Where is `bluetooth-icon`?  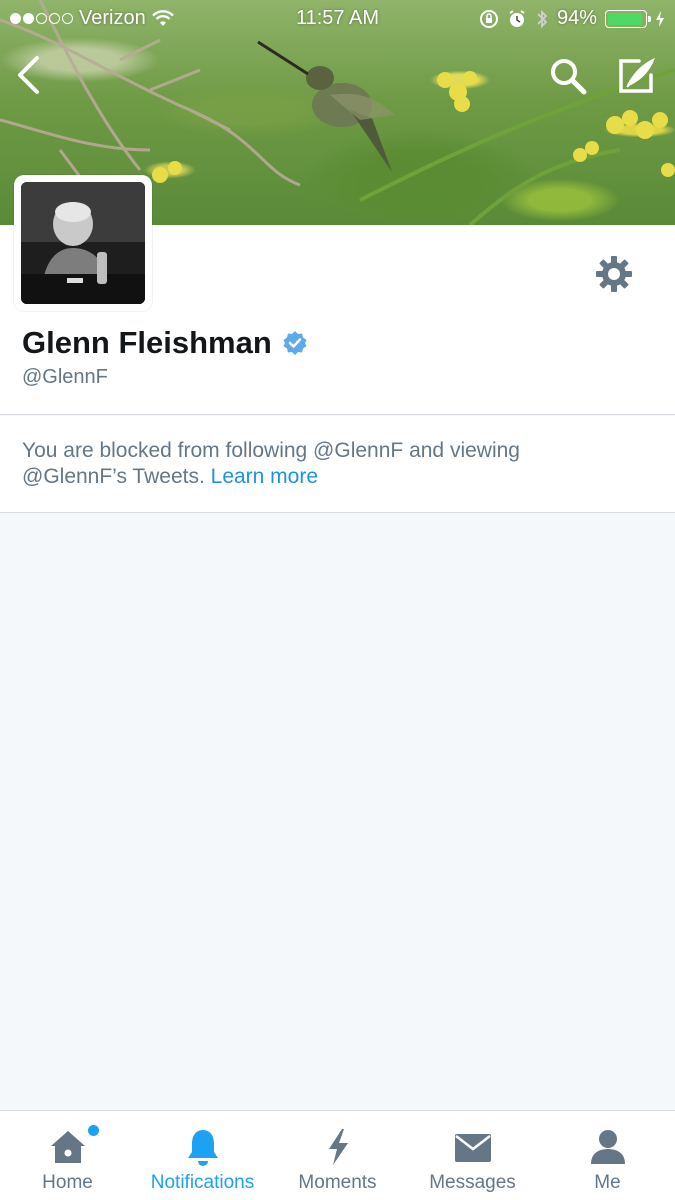
bluetooth-icon is located at coordinates (542, 18).